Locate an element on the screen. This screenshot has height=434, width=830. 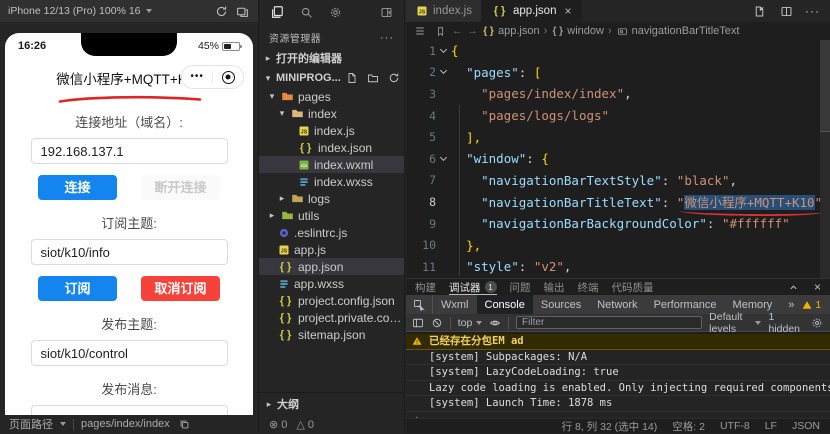
context-selector: top is located at coordinates (470, 323).